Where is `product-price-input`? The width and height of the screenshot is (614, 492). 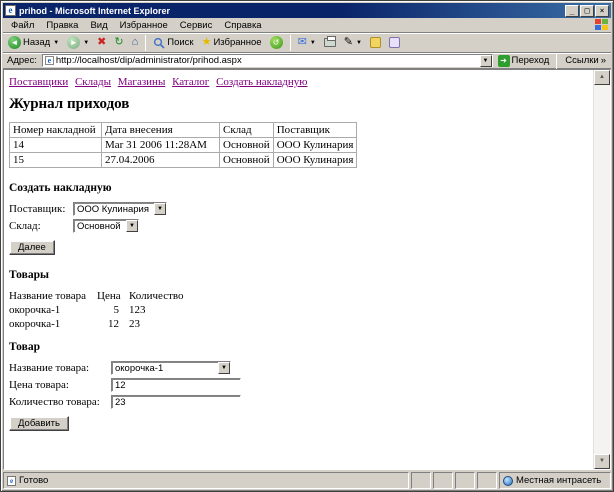
product-price-input is located at coordinates (176, 385).